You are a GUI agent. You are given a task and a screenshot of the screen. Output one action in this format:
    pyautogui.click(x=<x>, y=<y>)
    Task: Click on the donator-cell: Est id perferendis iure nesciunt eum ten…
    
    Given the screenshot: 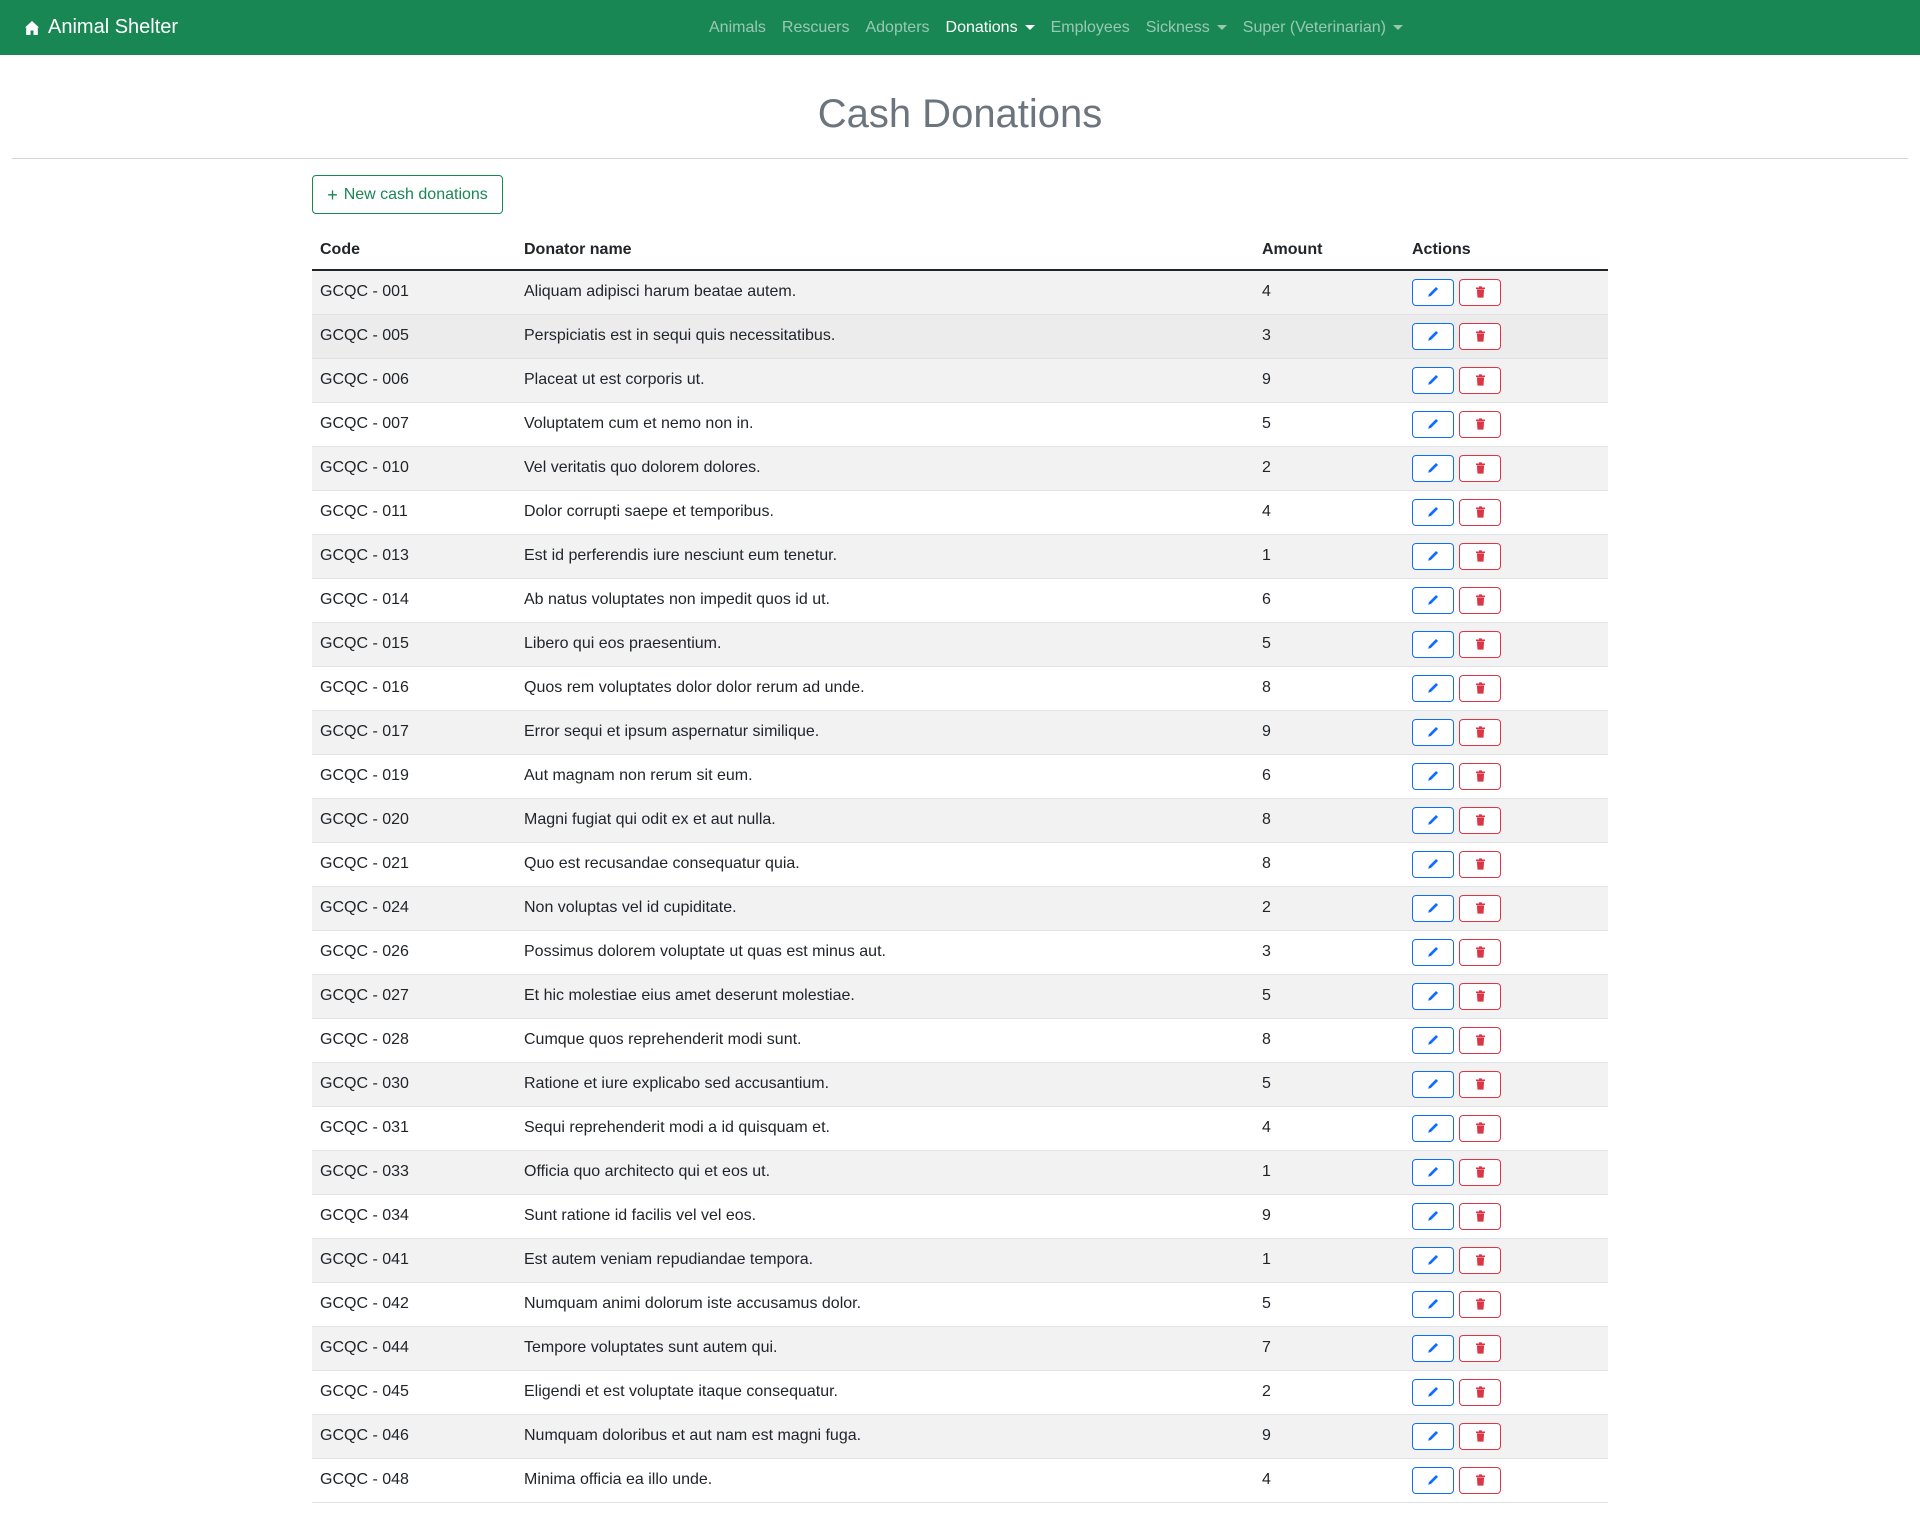 What is the action you would take?
    pyautogui.click(x=885, y=556)
    